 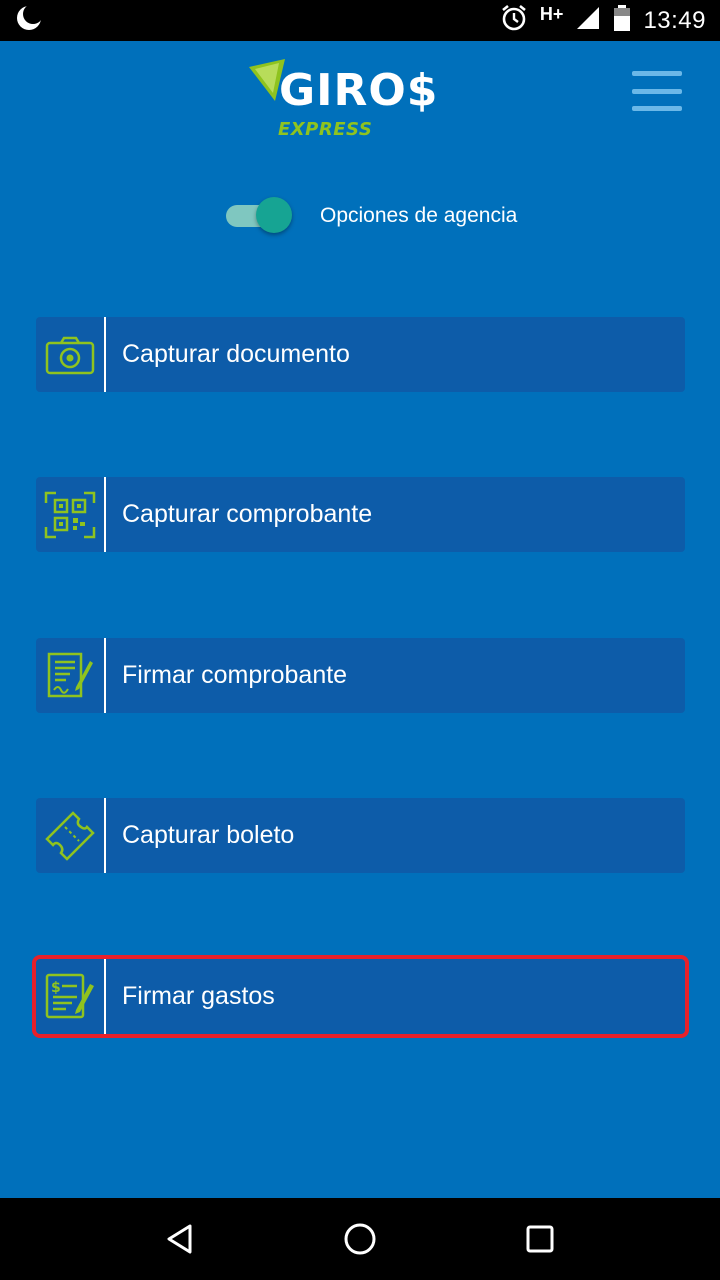 What do you see at coordinates (70, 514) in the screenshot?
I see `qr-code-icon` at bounding box center [70, 514].